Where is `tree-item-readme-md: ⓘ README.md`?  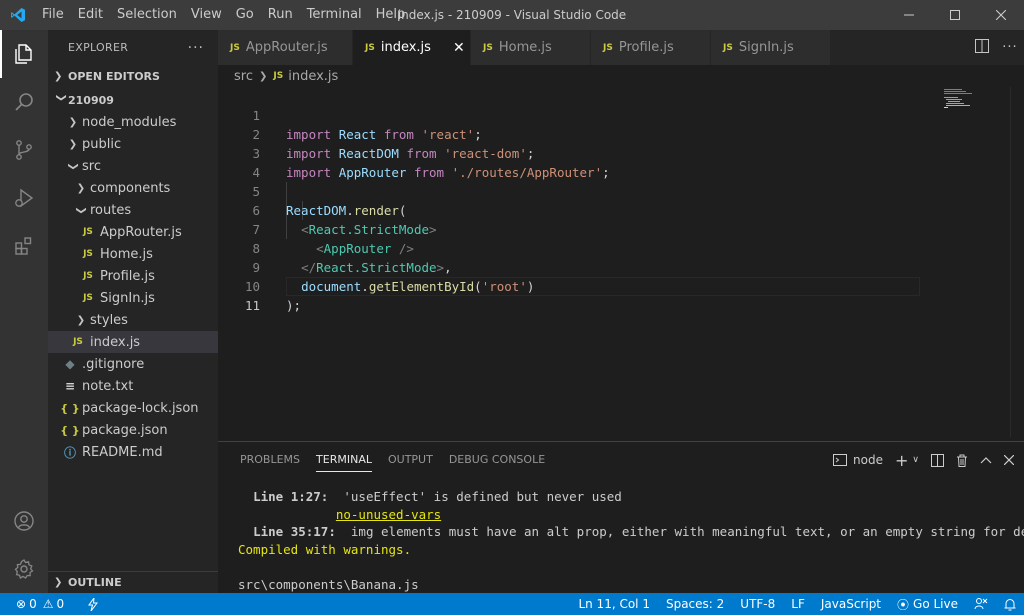 tree-item-readme-md: ⓘ README.md is located at coordinates (133, 452).